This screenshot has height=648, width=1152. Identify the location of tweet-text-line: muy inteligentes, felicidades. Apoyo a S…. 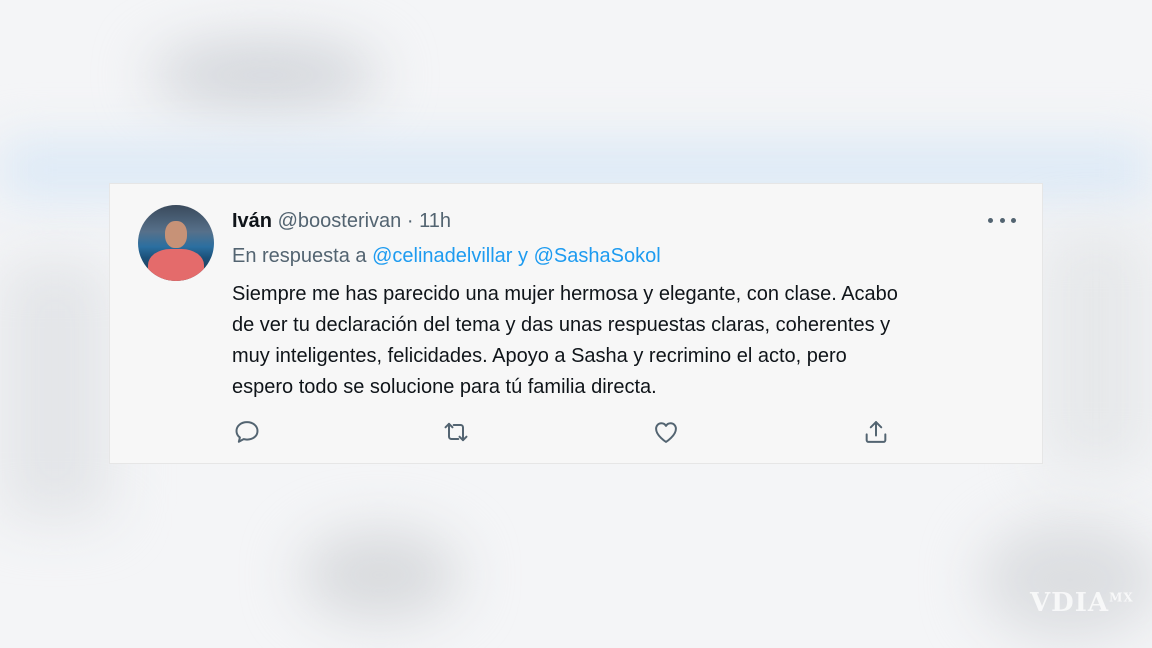
(539, 356).